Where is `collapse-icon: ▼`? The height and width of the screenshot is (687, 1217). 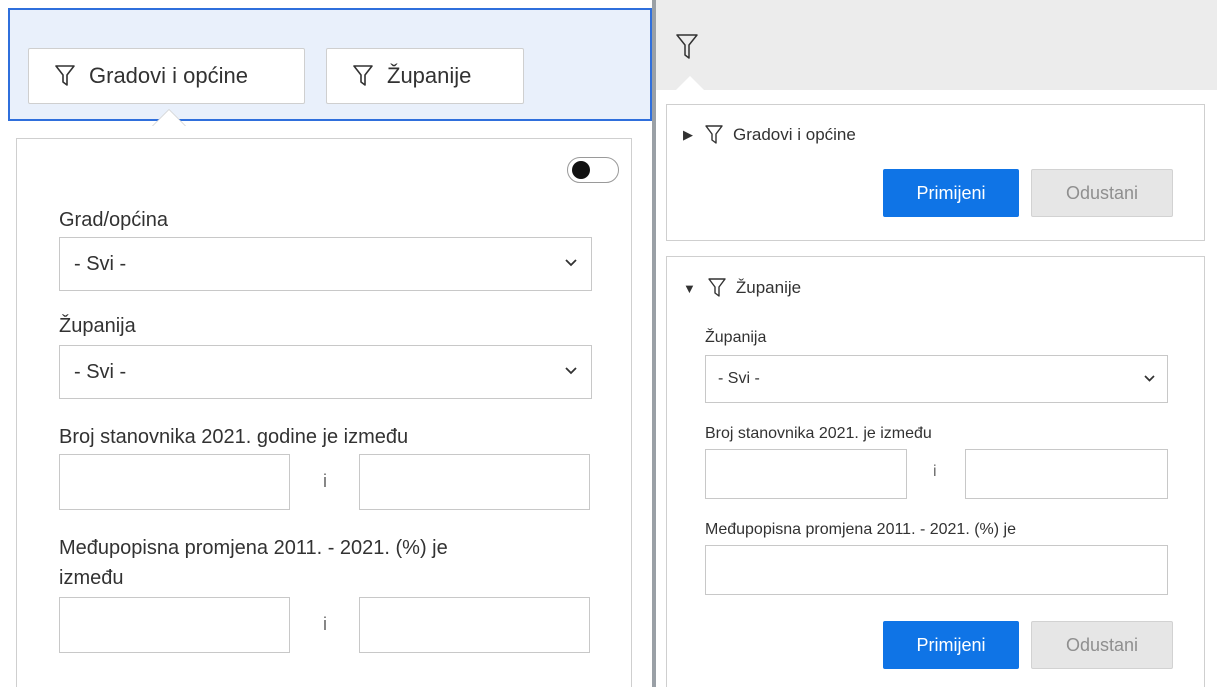
collapse-icon: ▼ is located at coordinates (689, 288).